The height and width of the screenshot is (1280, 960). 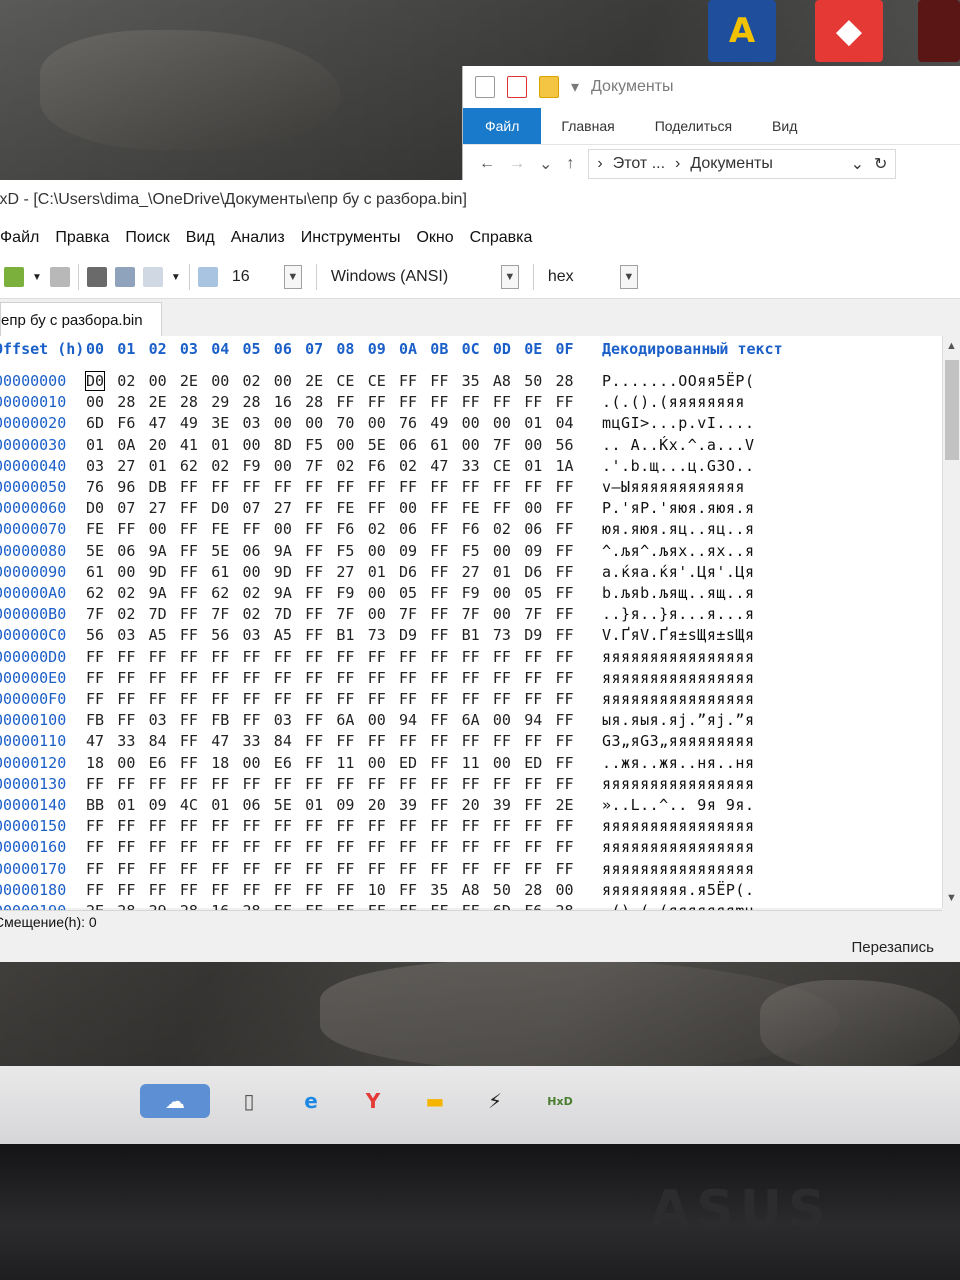 I want to click on tab-file: Файл, so click(x=502, y=126).